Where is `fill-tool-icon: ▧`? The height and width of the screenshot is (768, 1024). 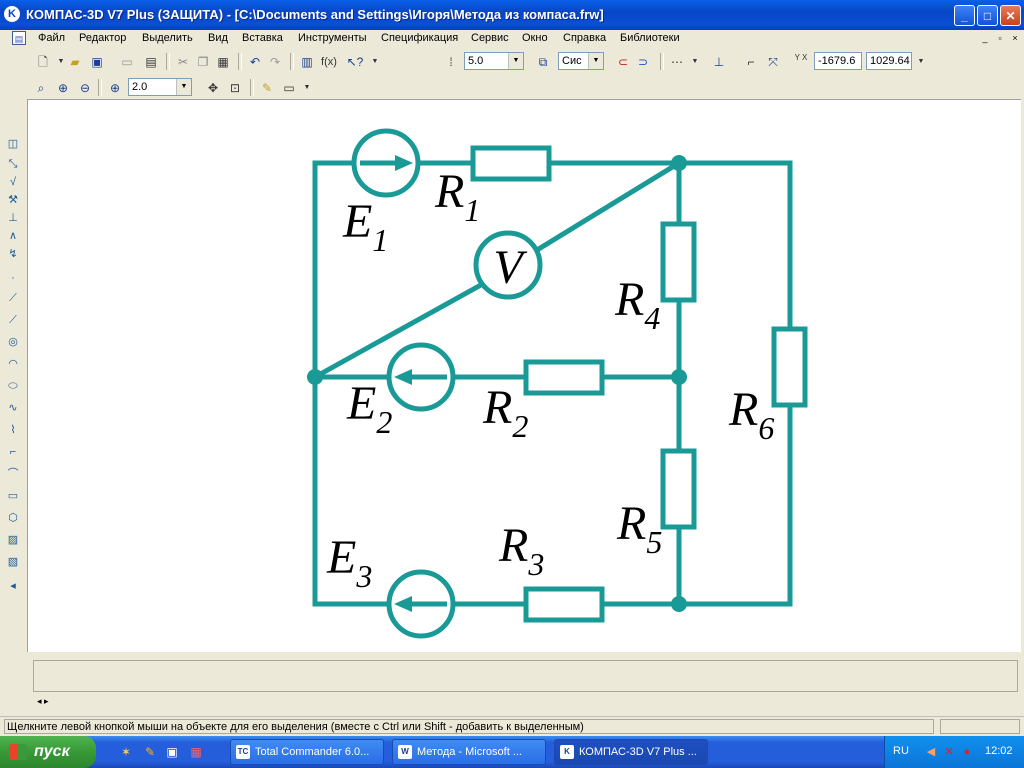
fill-tool-icon: ▧ is located at coordinates (13, 562).